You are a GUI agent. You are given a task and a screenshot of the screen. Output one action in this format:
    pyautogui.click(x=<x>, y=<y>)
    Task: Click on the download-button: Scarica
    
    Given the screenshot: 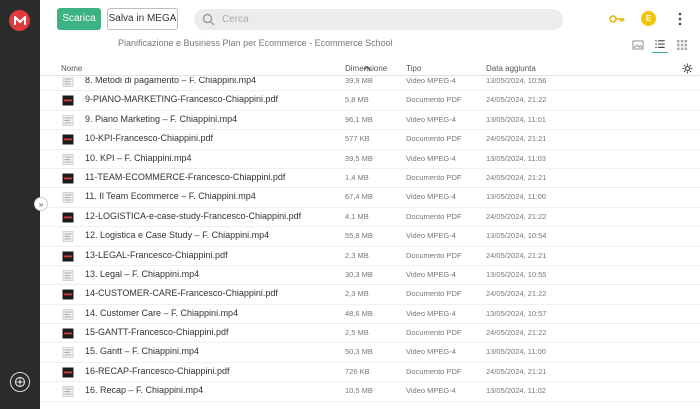 What is the action you would take?
    pyautogui.click(x=79, y=19)
    